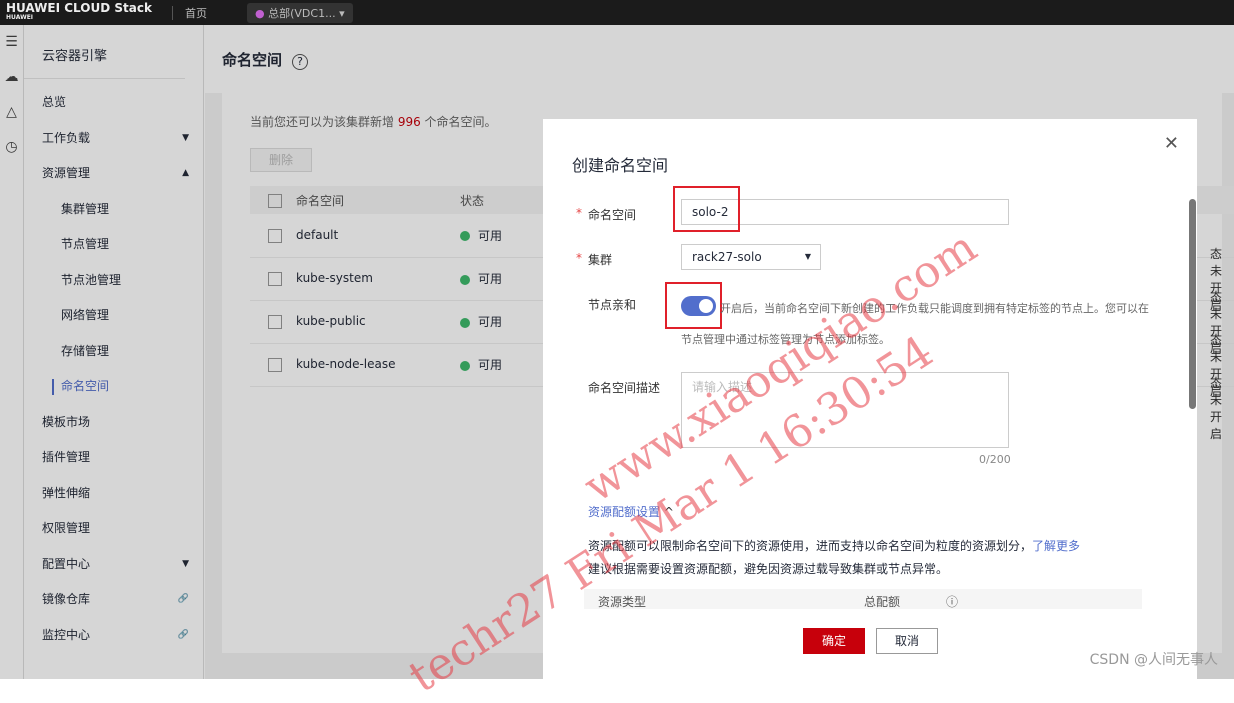 The height and width of the screenshot is (703, 1234). What do you see at coordinates (620, 165) in the screenshot?
I see `dialog-title: 创建命名空间` at bounding box center [620, 165].